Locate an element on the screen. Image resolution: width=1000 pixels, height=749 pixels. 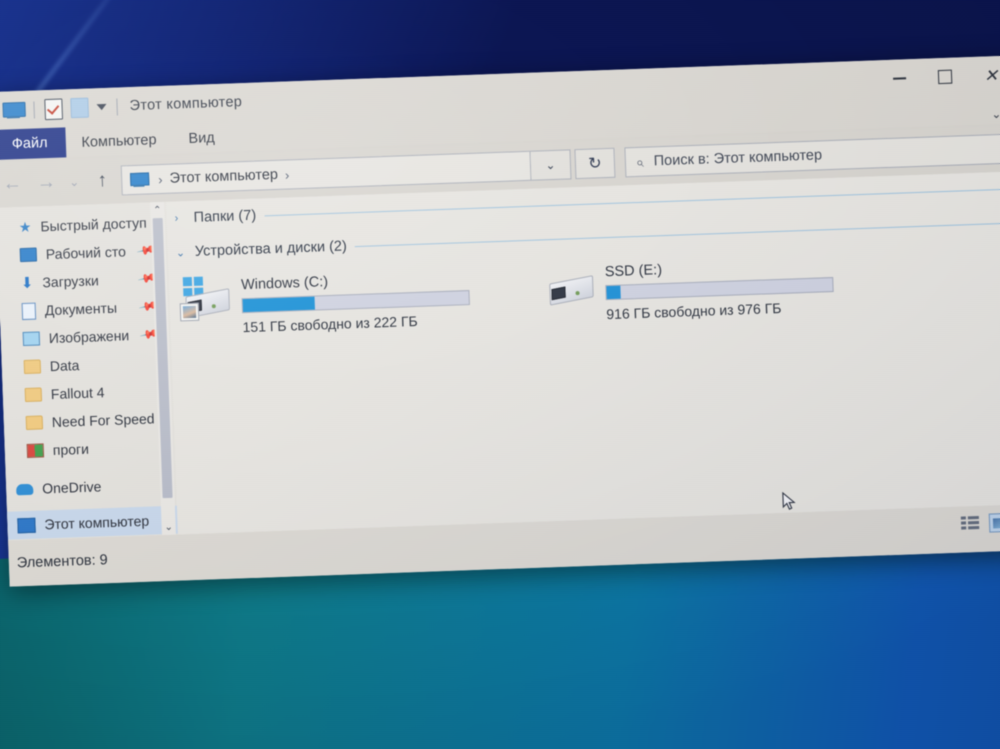
sidebar-item-label: Быстрый доступ is located at coordinates (93, 224).